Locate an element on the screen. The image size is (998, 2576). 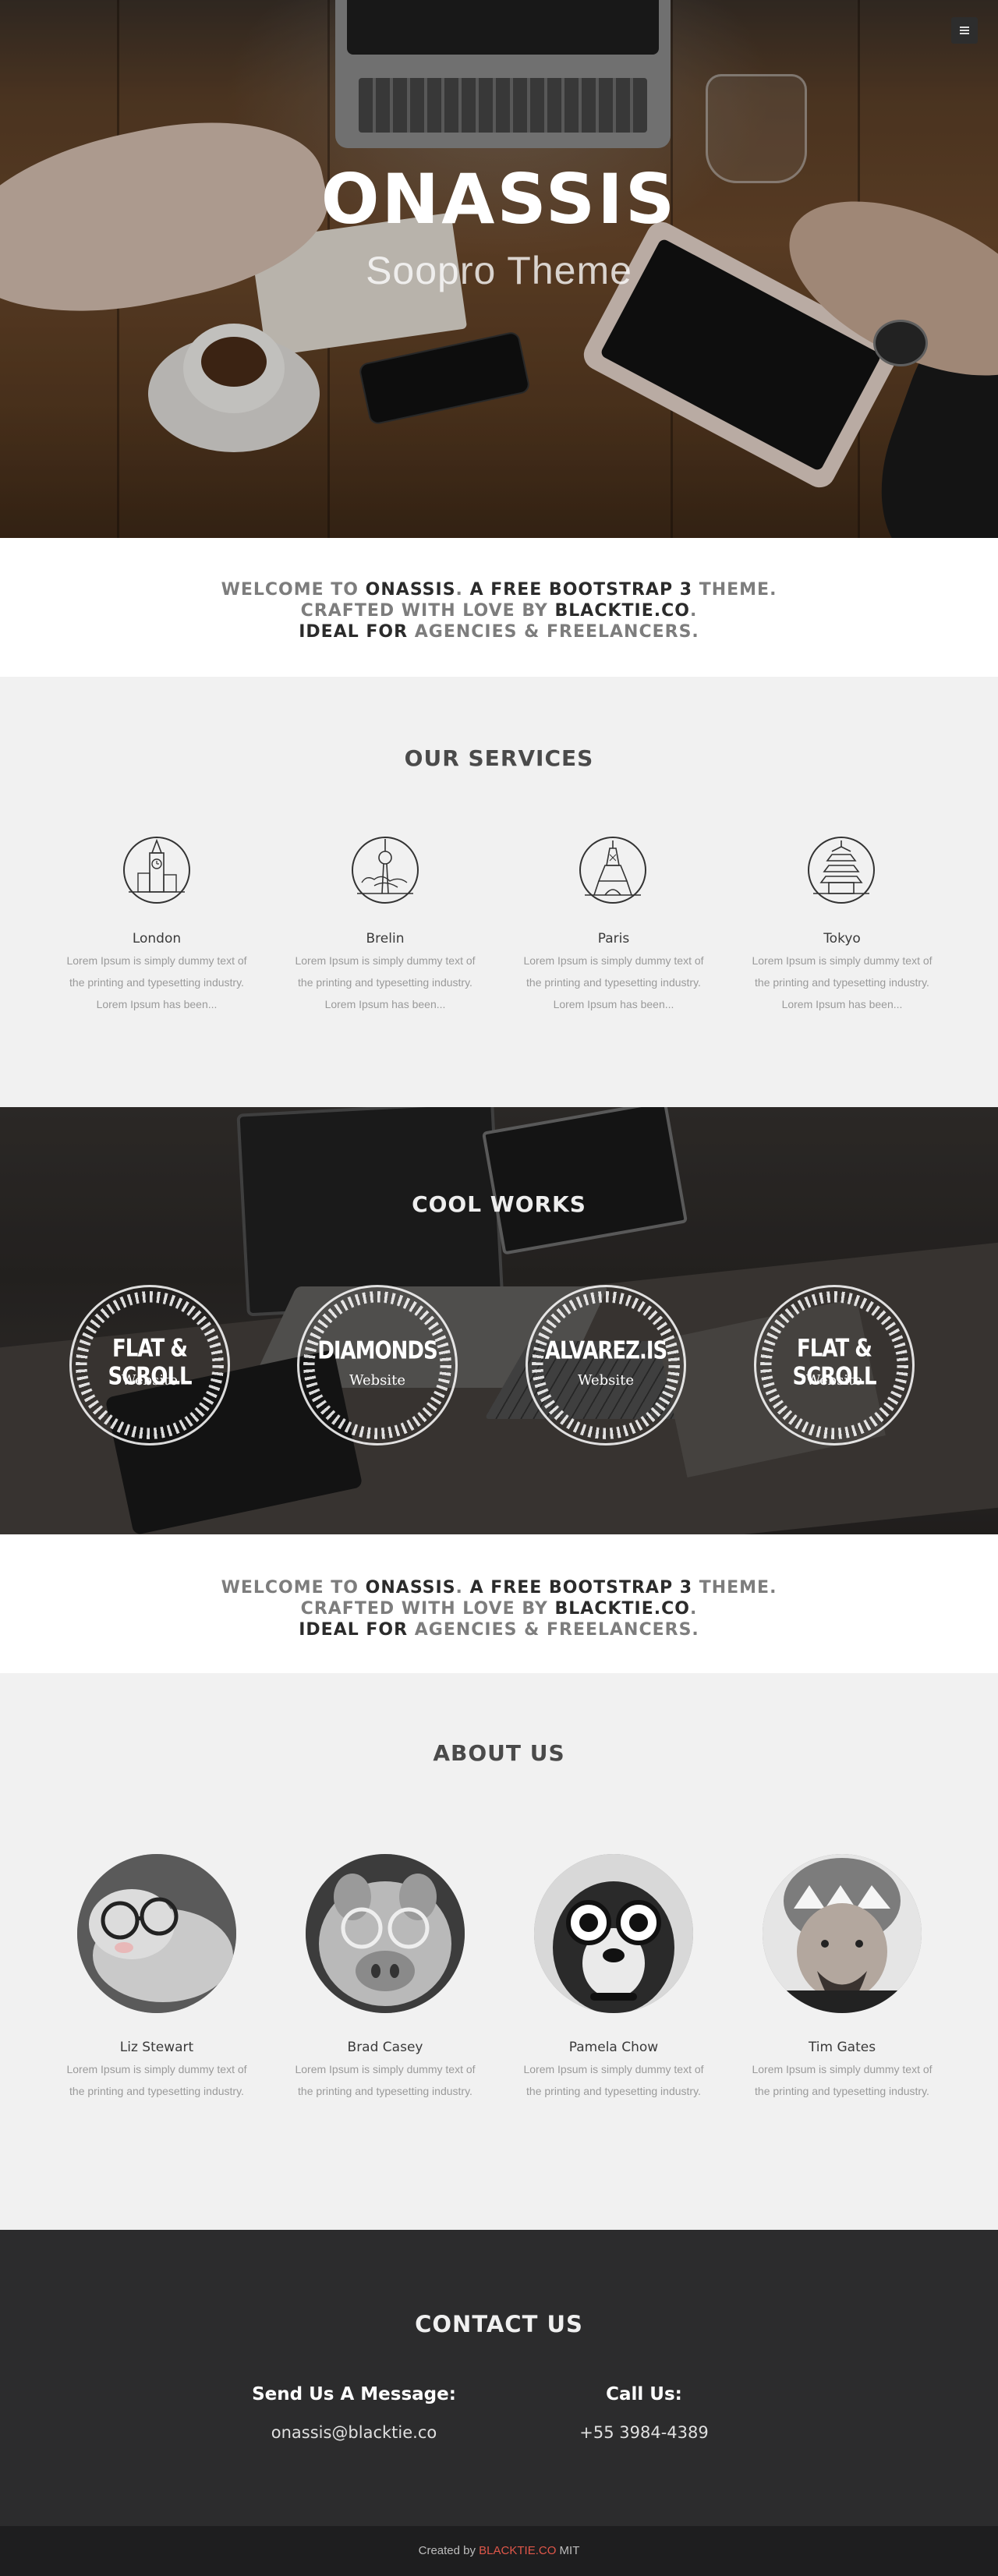
big-ben-icon is located at coordinates (156, 870).